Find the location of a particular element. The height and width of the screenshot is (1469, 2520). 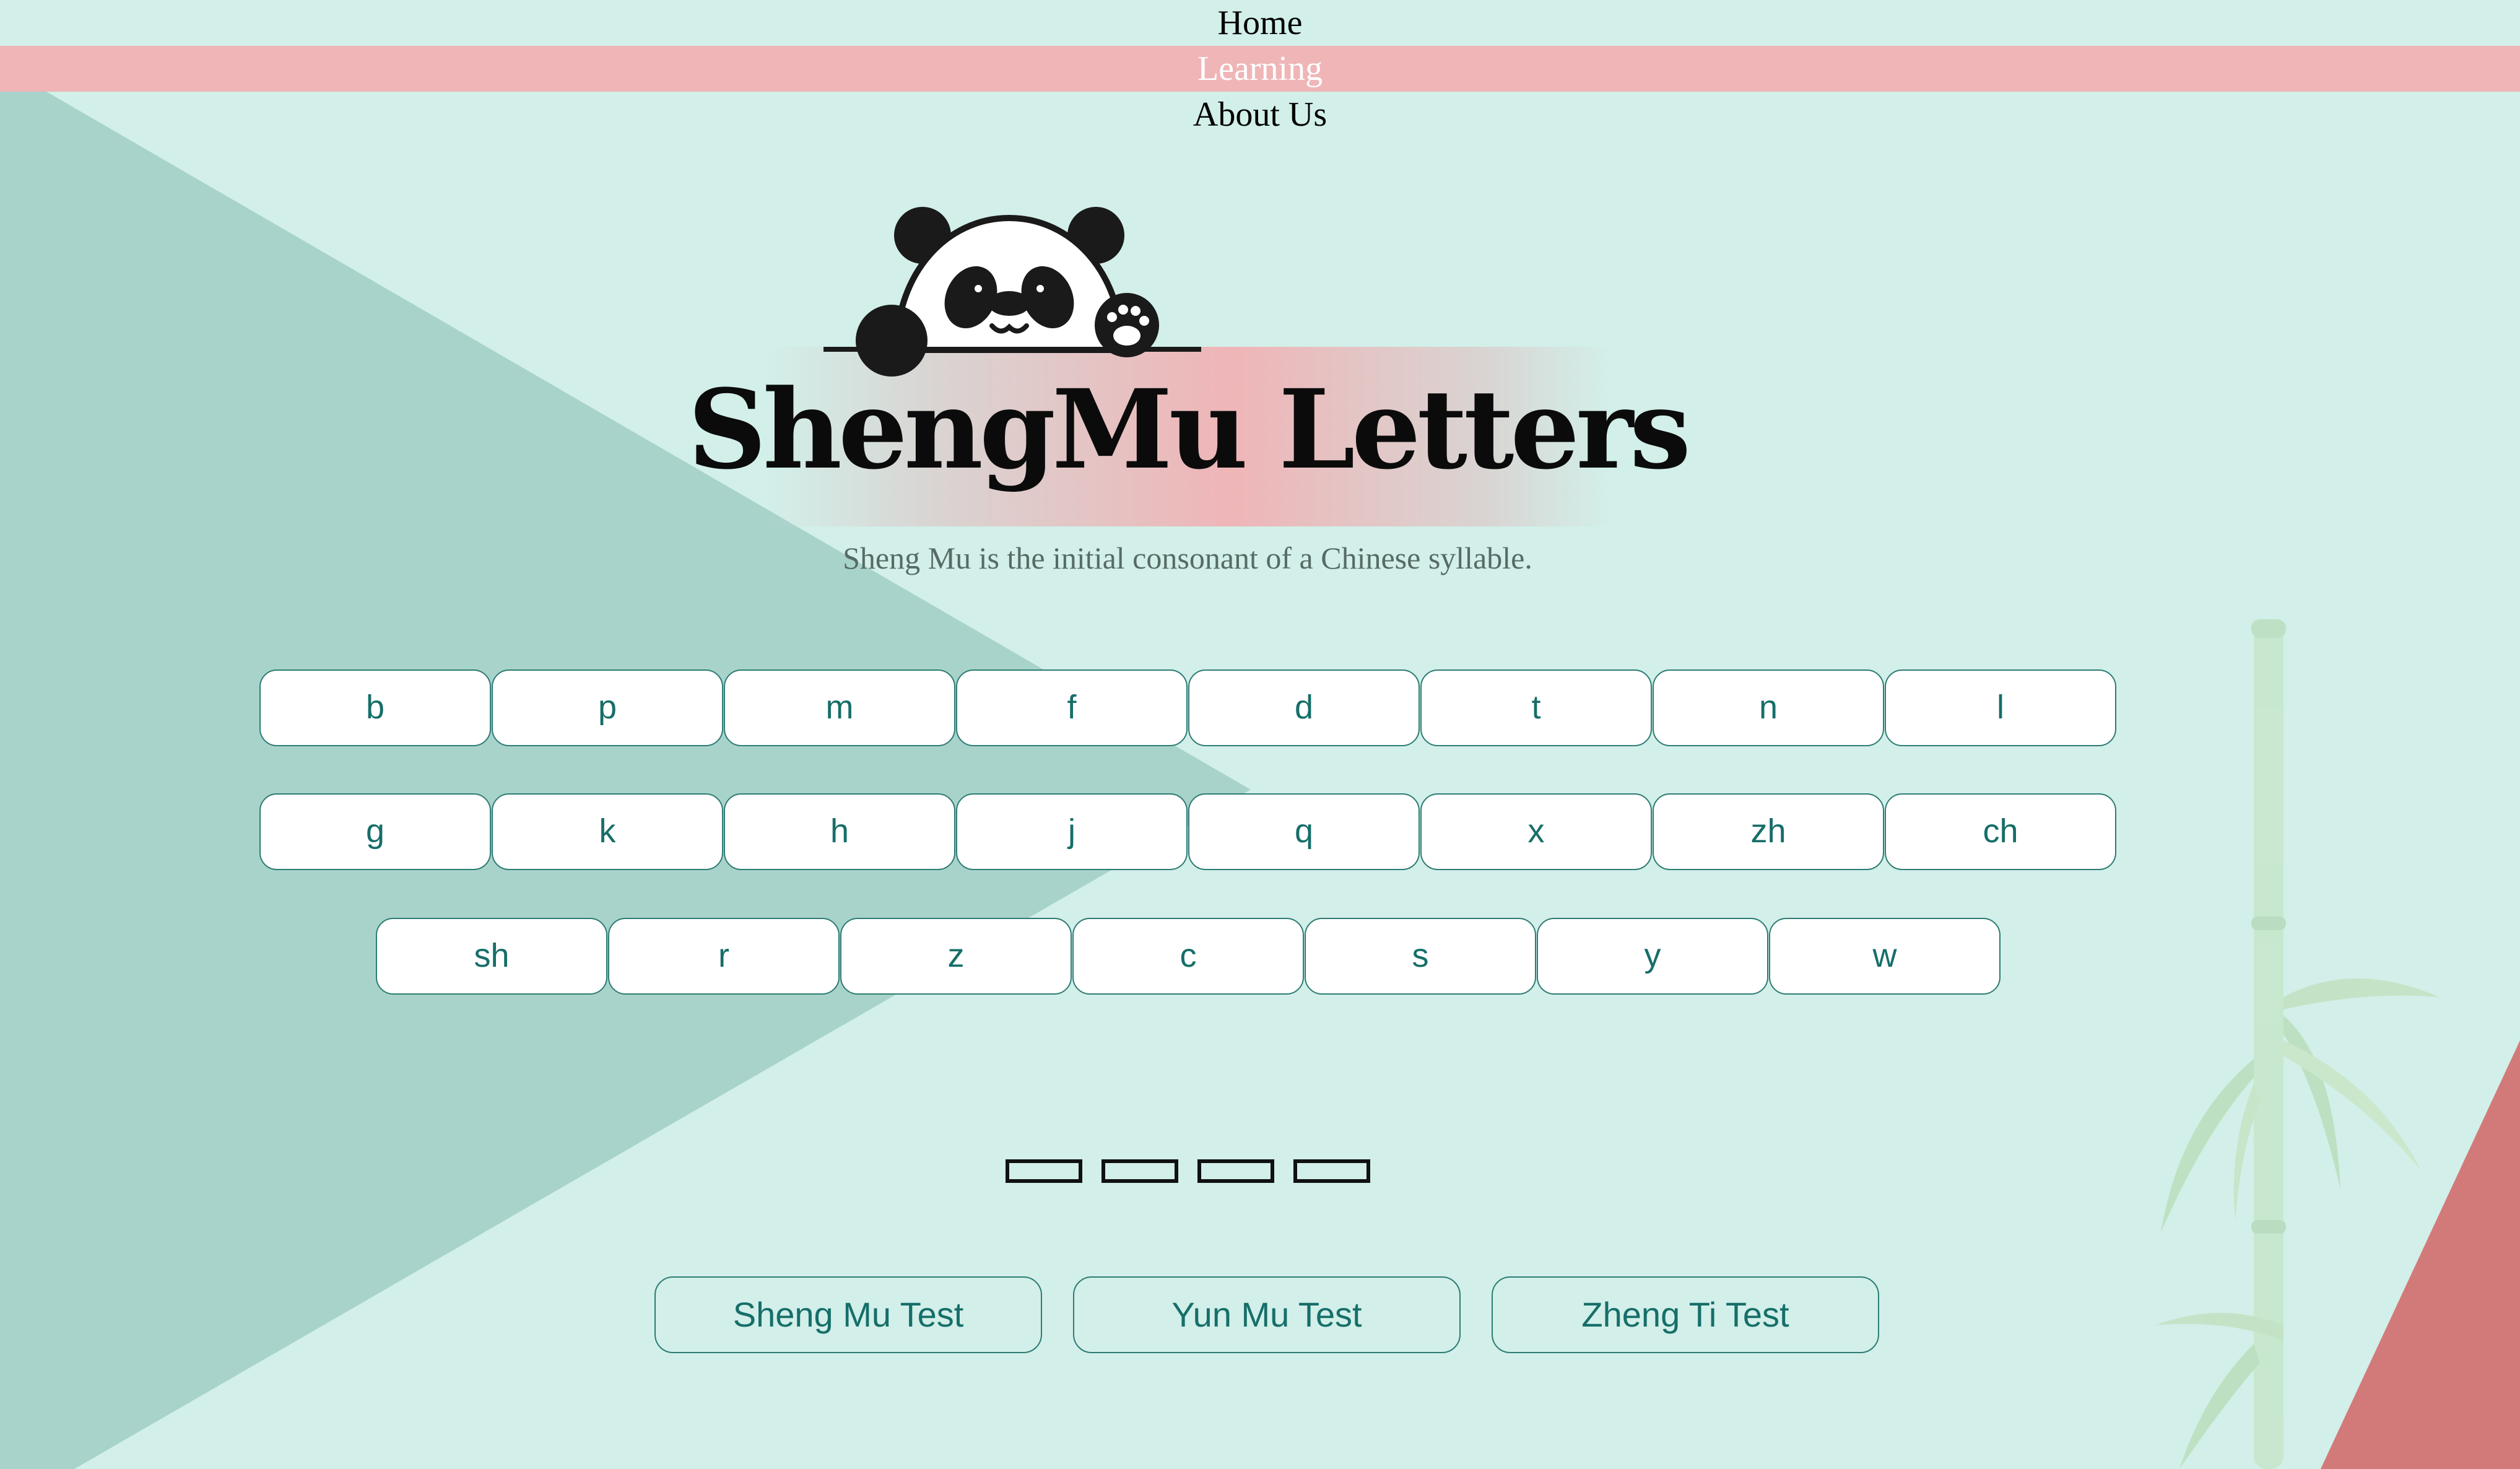

letter-button-d: d is located at coordinates (1304, 707).